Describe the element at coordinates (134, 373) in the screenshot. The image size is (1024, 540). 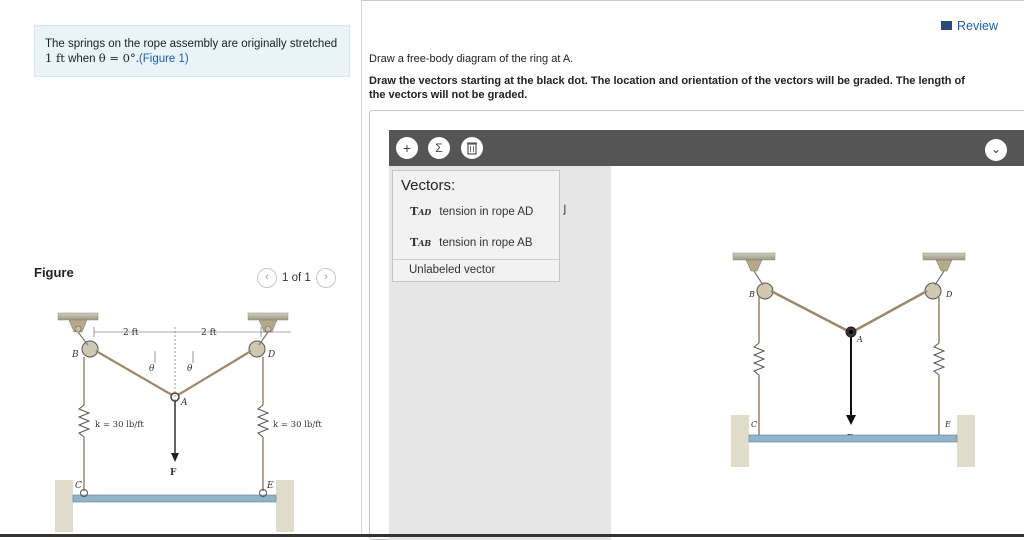
I see `rope-ab` at that location.